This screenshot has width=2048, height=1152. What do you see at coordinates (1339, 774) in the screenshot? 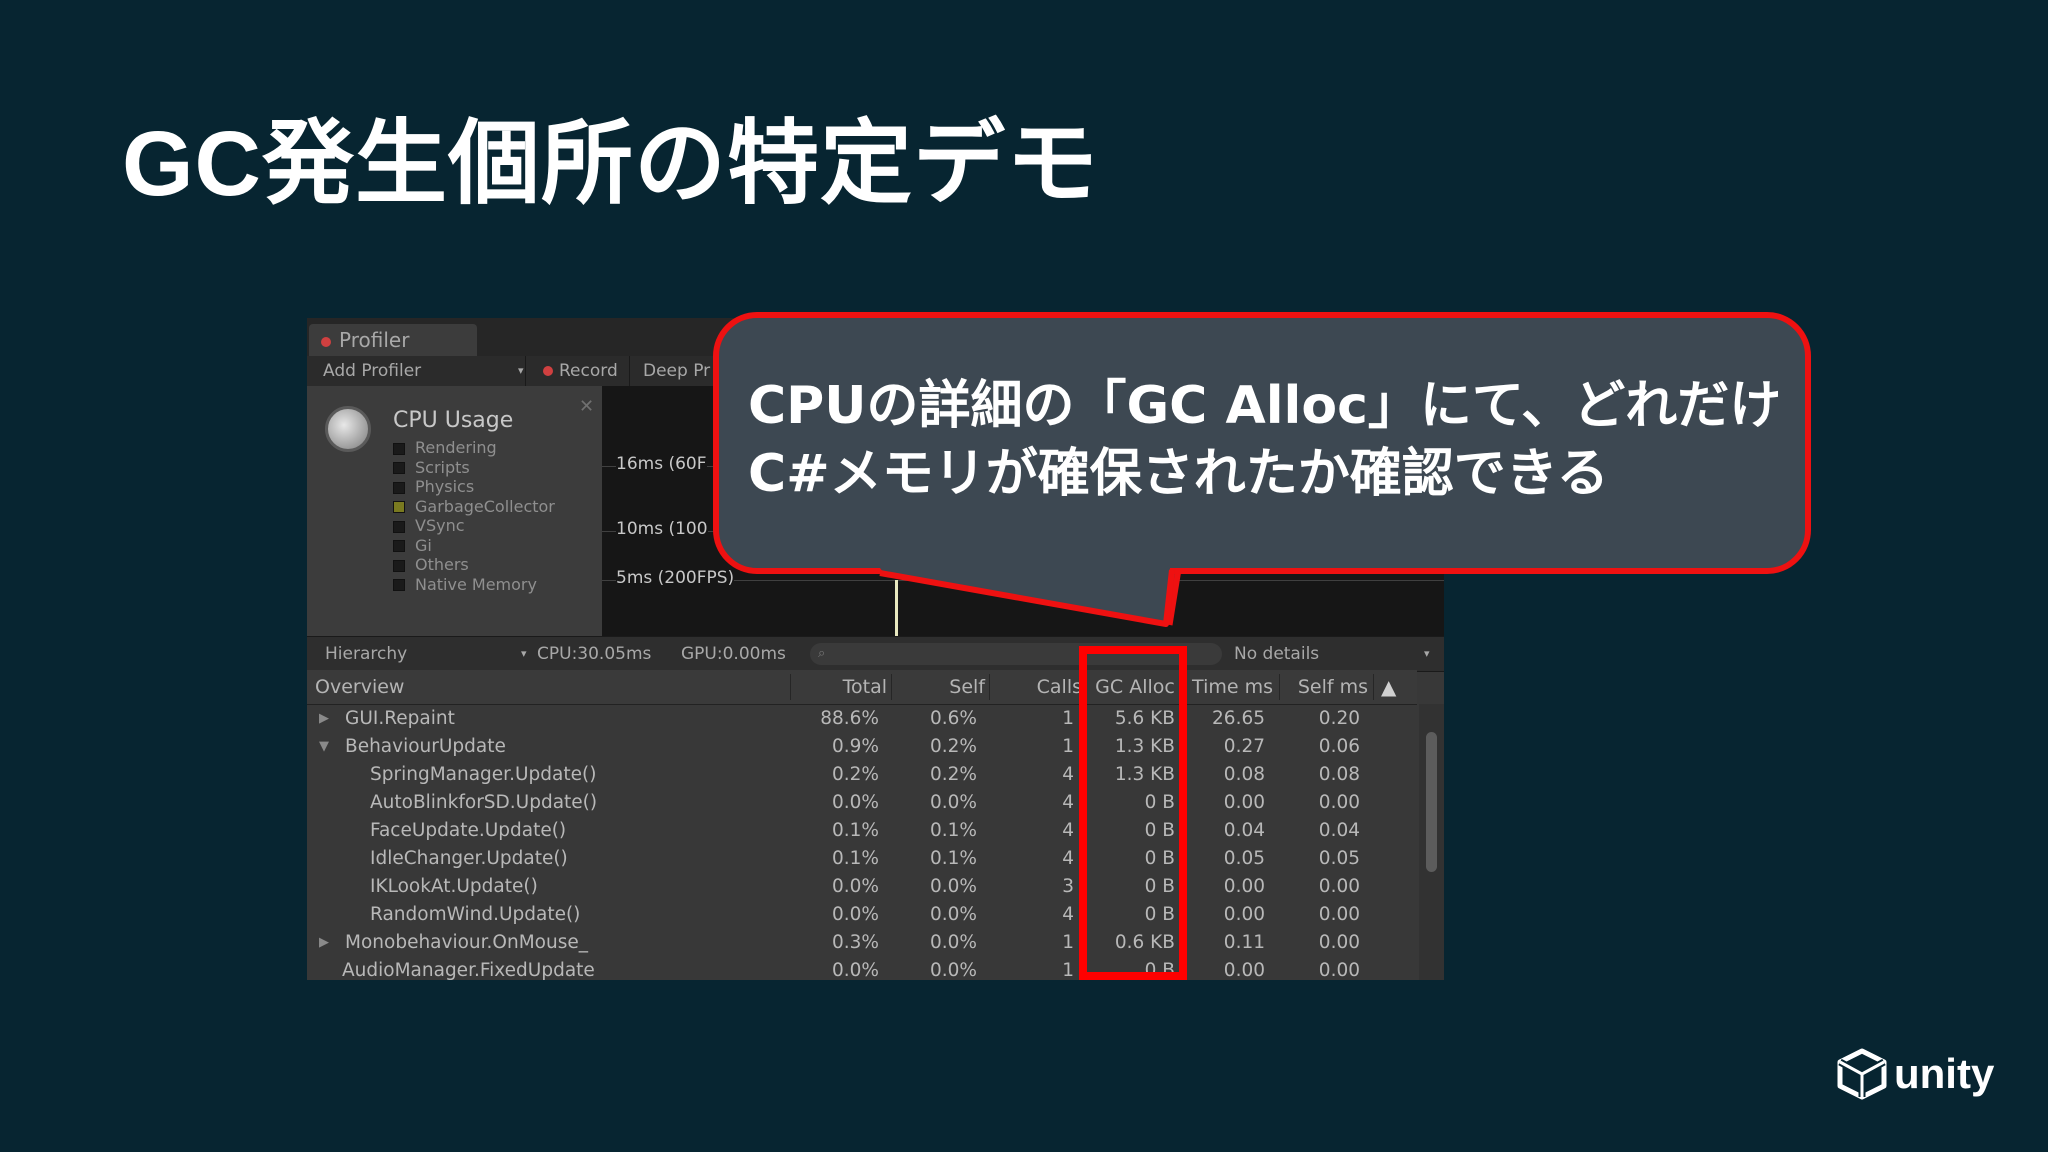
I see `row-self-ms: 0.08` at bounding box center [1339, 774].